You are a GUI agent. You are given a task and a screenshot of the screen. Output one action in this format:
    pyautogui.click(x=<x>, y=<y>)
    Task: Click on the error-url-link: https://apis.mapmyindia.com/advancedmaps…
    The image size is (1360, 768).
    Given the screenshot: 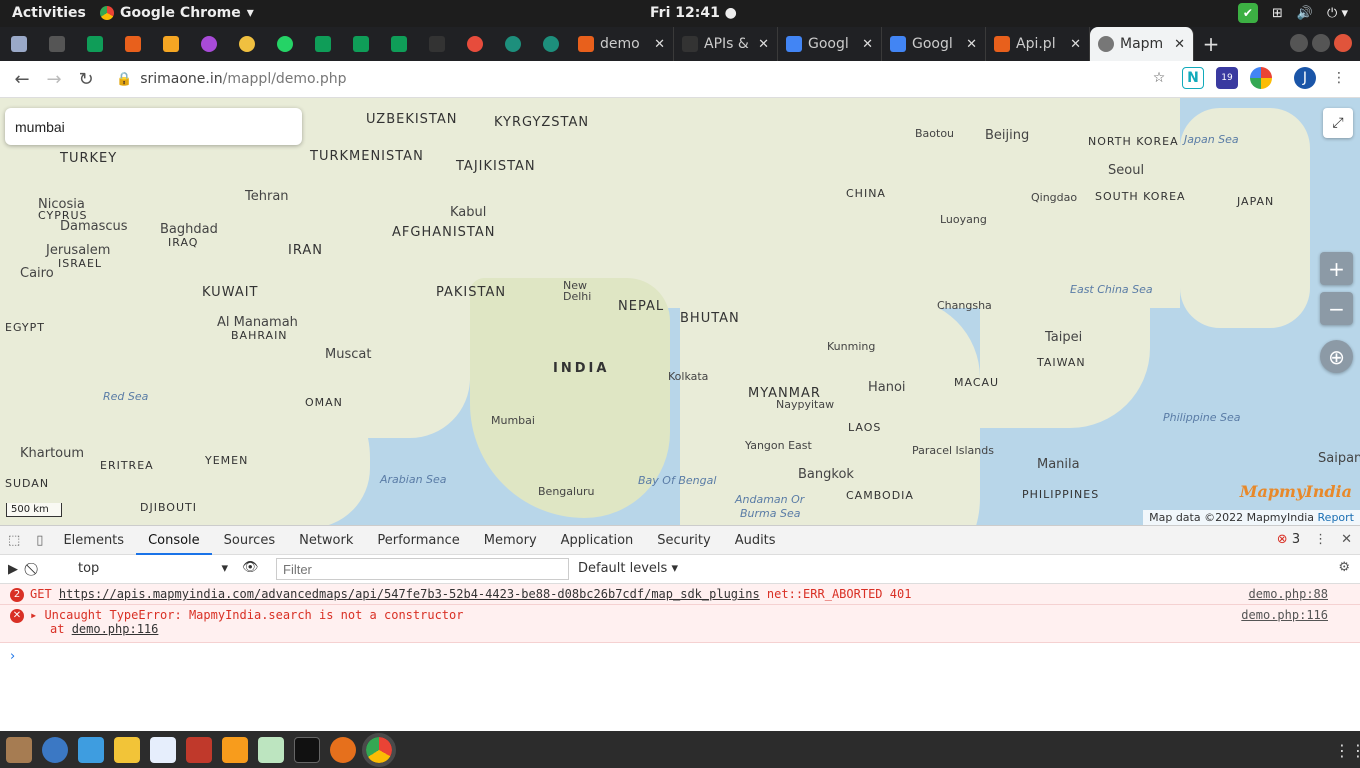 What is the action you would take?
    pyautogui.click(x=409, y=594)
    